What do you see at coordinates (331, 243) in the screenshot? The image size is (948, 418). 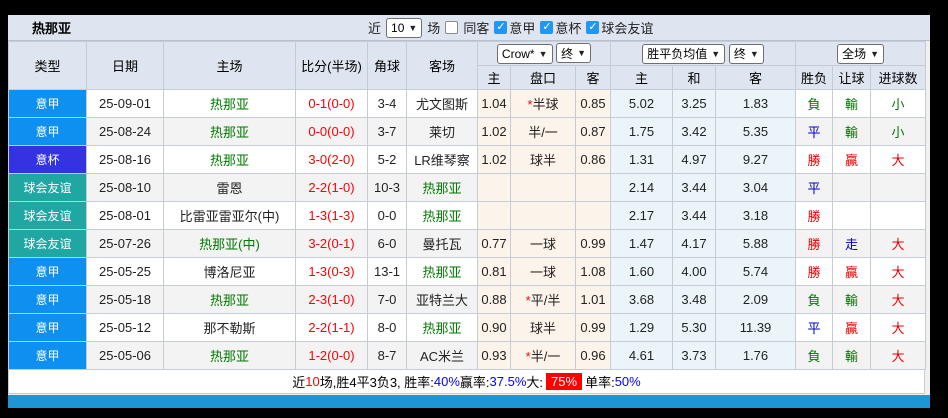 I see `match-score: 3-2(0-1)` at bounding box center [331, 243].